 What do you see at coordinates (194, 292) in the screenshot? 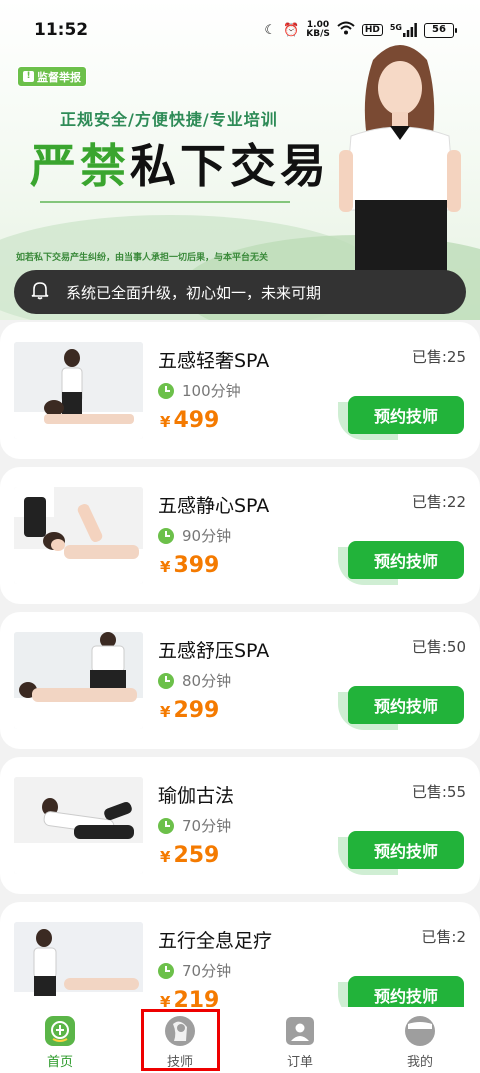
I see `notice-text: 系统已全面升级，初心如一，未来可期` at bounding box center [194, 292].